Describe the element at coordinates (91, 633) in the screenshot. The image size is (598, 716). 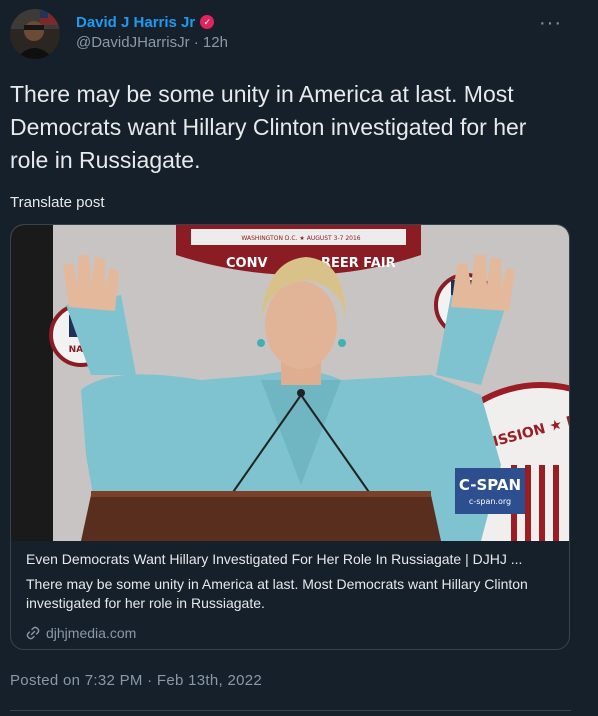
I see `link-card-domain: djhjmedia.com` at that location.